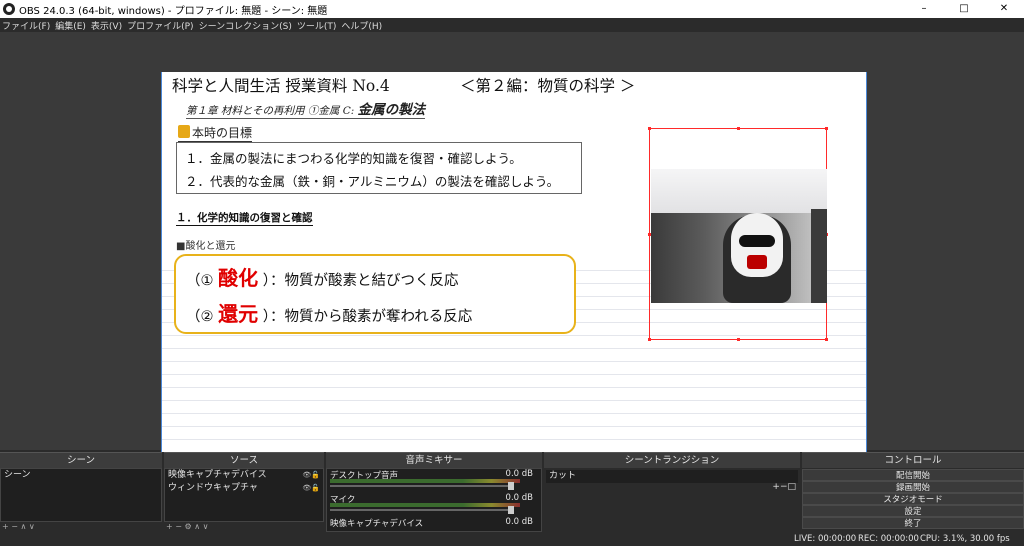 The image size is (1024, 546). I want to click on slide-title: 科学と人間生活 授業資料 No.4 ＜第２編：物質の科学 ＞, so click(403, 85).